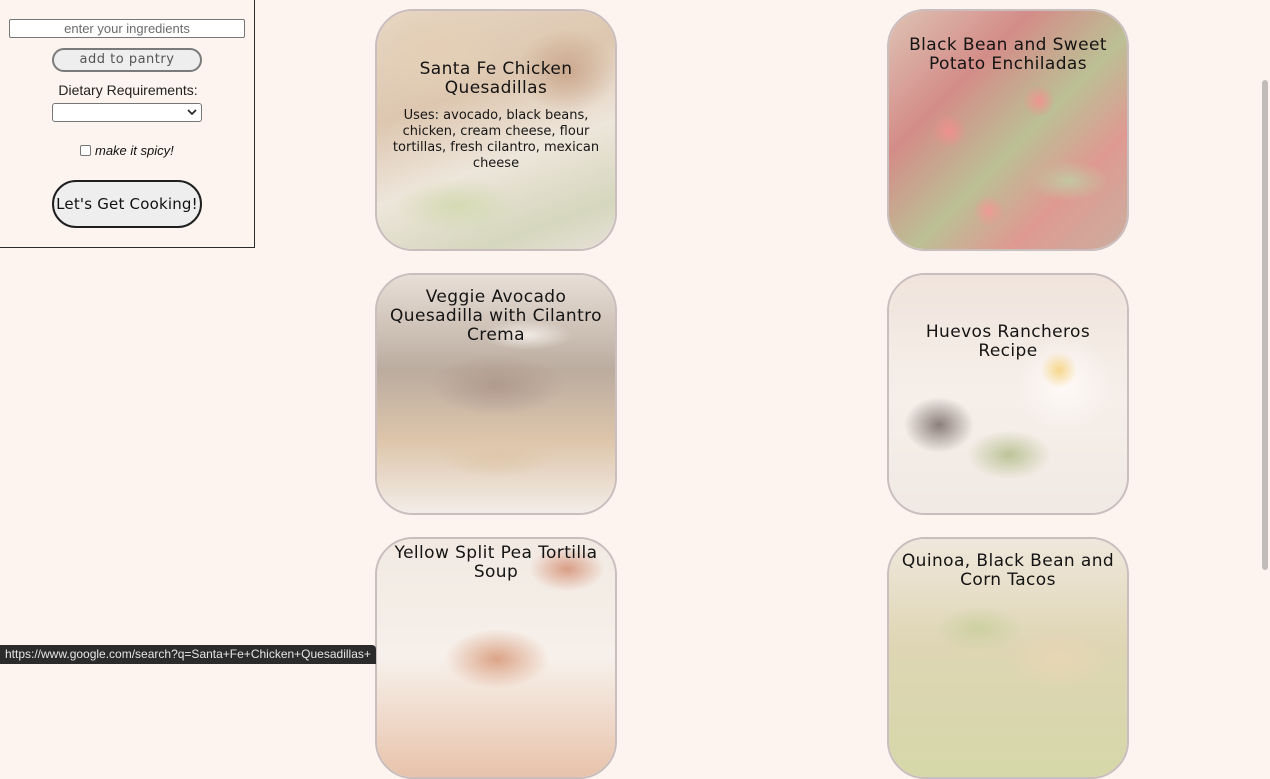 Image resolution: width=1270 pixels, height=779 pixels. I want to click on recipe-card: Huevos Rancheros Recipe, so click(1008, 394).